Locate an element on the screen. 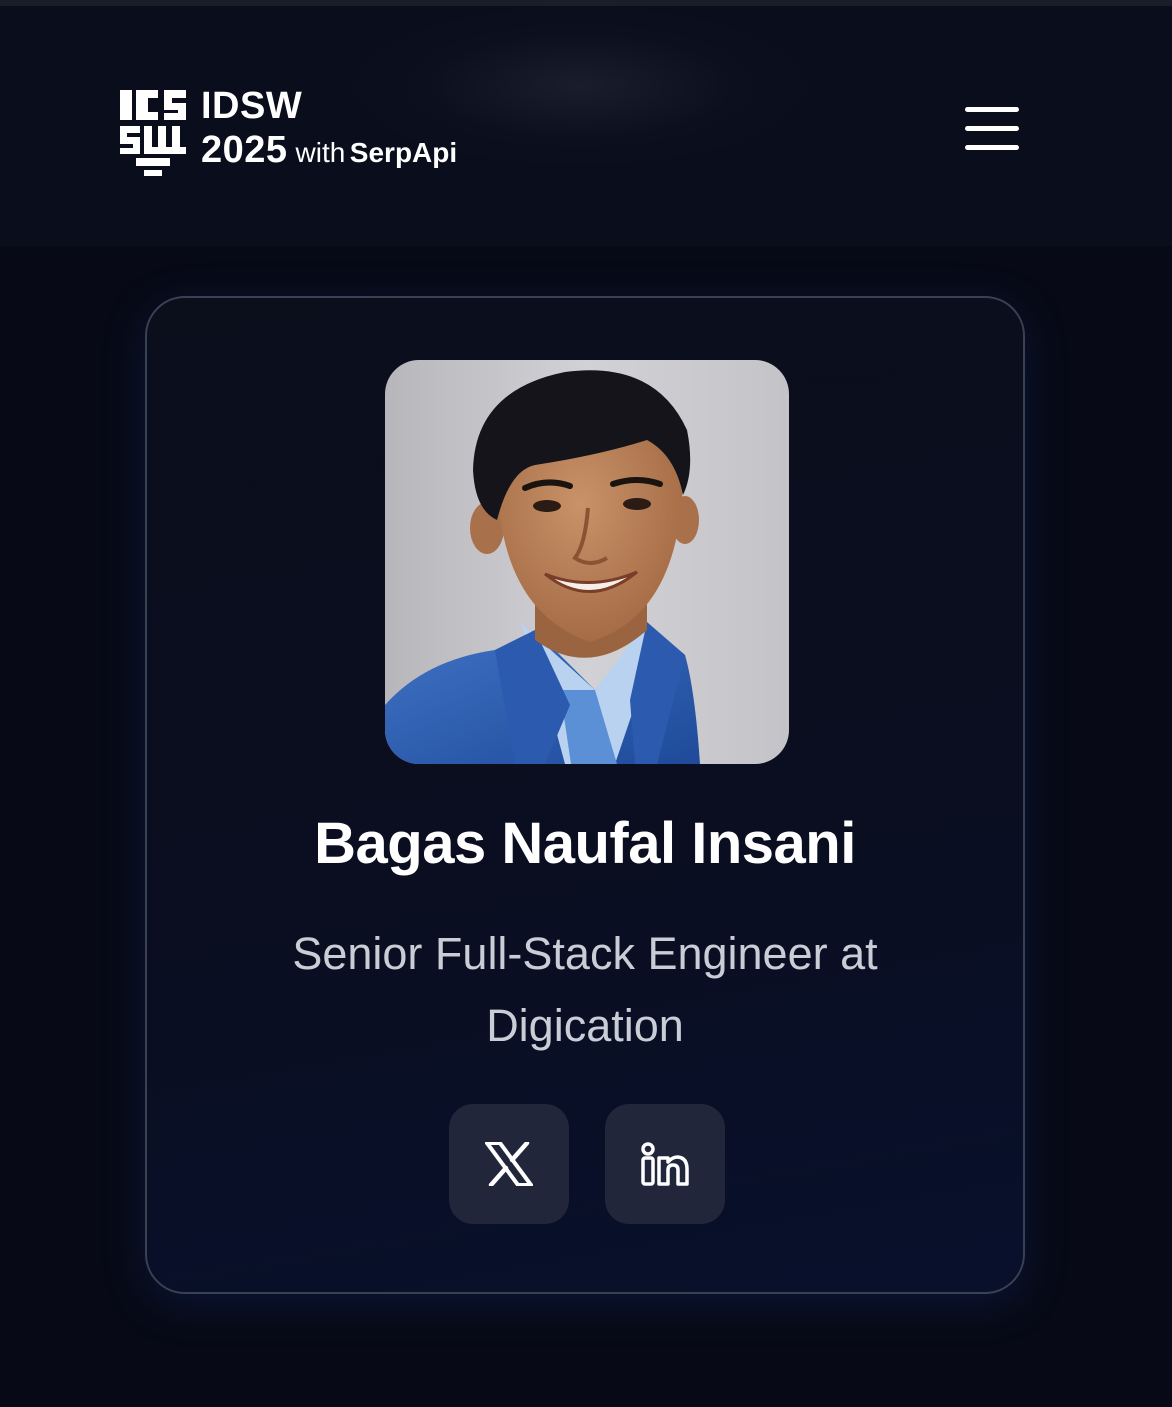  speaker-photo is located at coordinates (587, 562).